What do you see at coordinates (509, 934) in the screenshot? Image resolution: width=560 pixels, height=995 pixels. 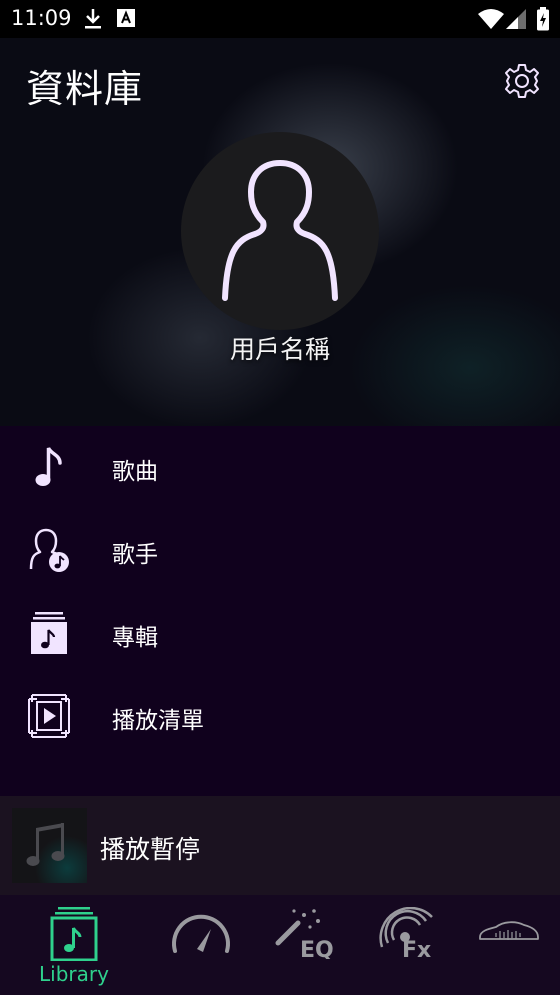 I see `car-icon` at bounding box center [509, 934].